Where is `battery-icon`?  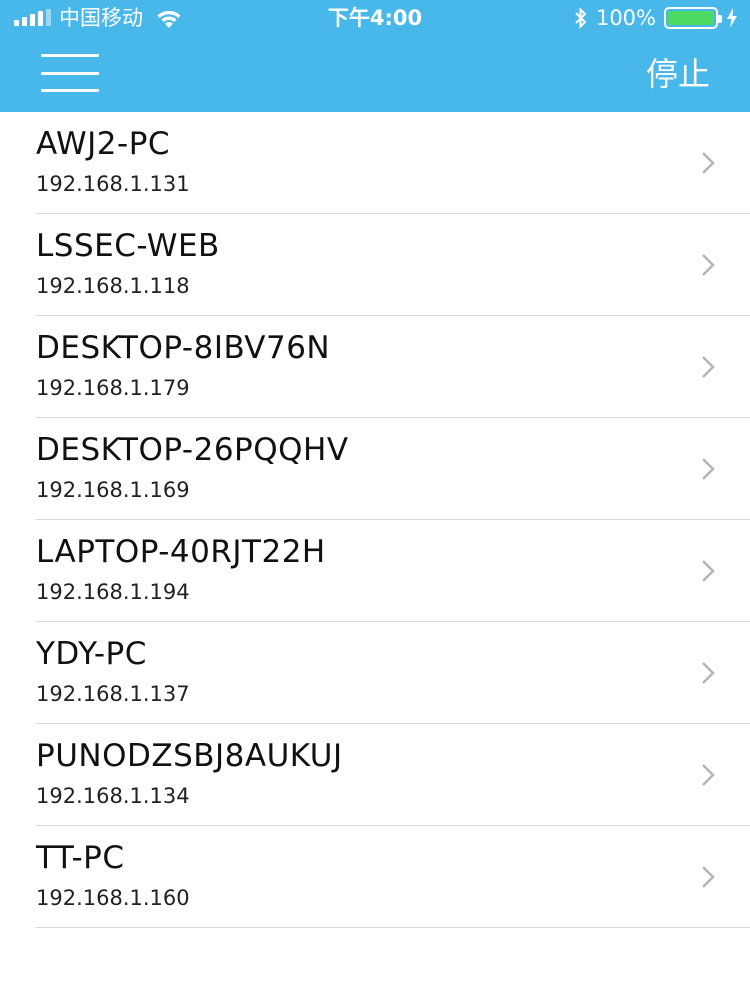
battery-icon is located at coordinates (693, 18).